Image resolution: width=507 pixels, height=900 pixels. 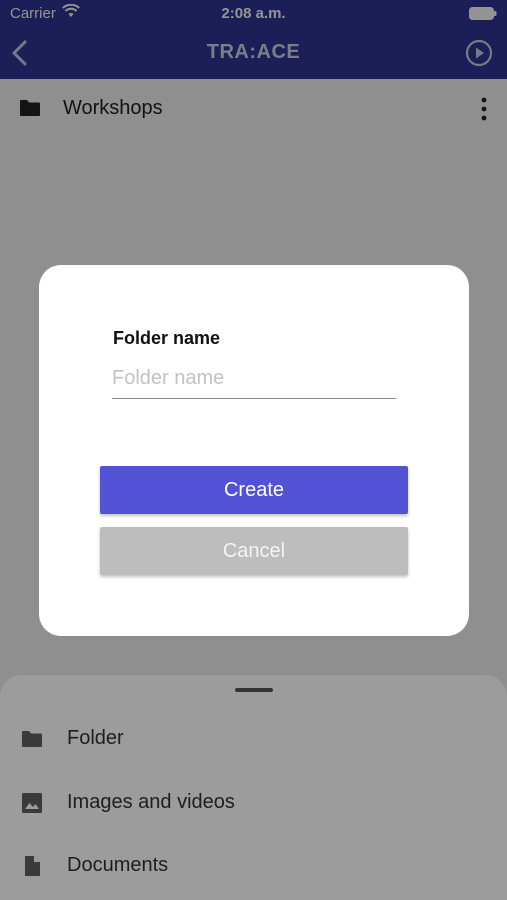 What do you see at coordinates (253, 801) in the screenshot?
I see `sheet-item-images-videos: Images and videos` at bounding box center [253, 801].